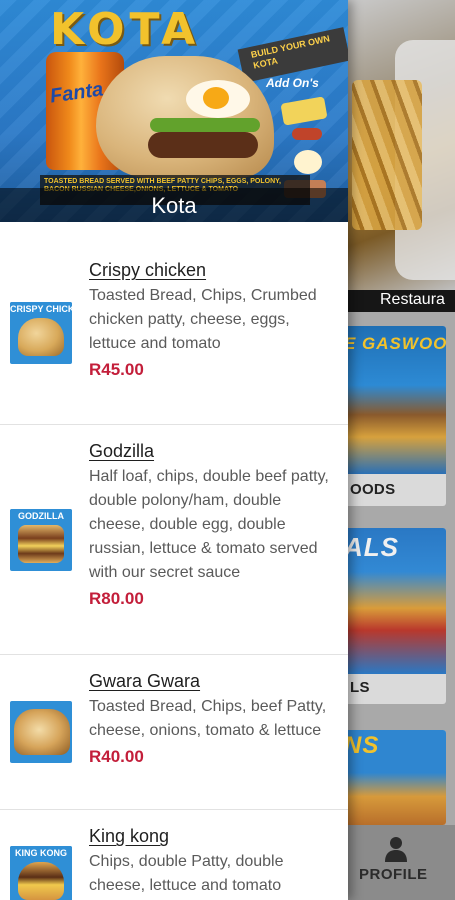 The image size is (455, 900). What do you see at coordinates (371, 547) in the screenshot?
I see `category-card-title: ALS` at bounding box center [371, 547].